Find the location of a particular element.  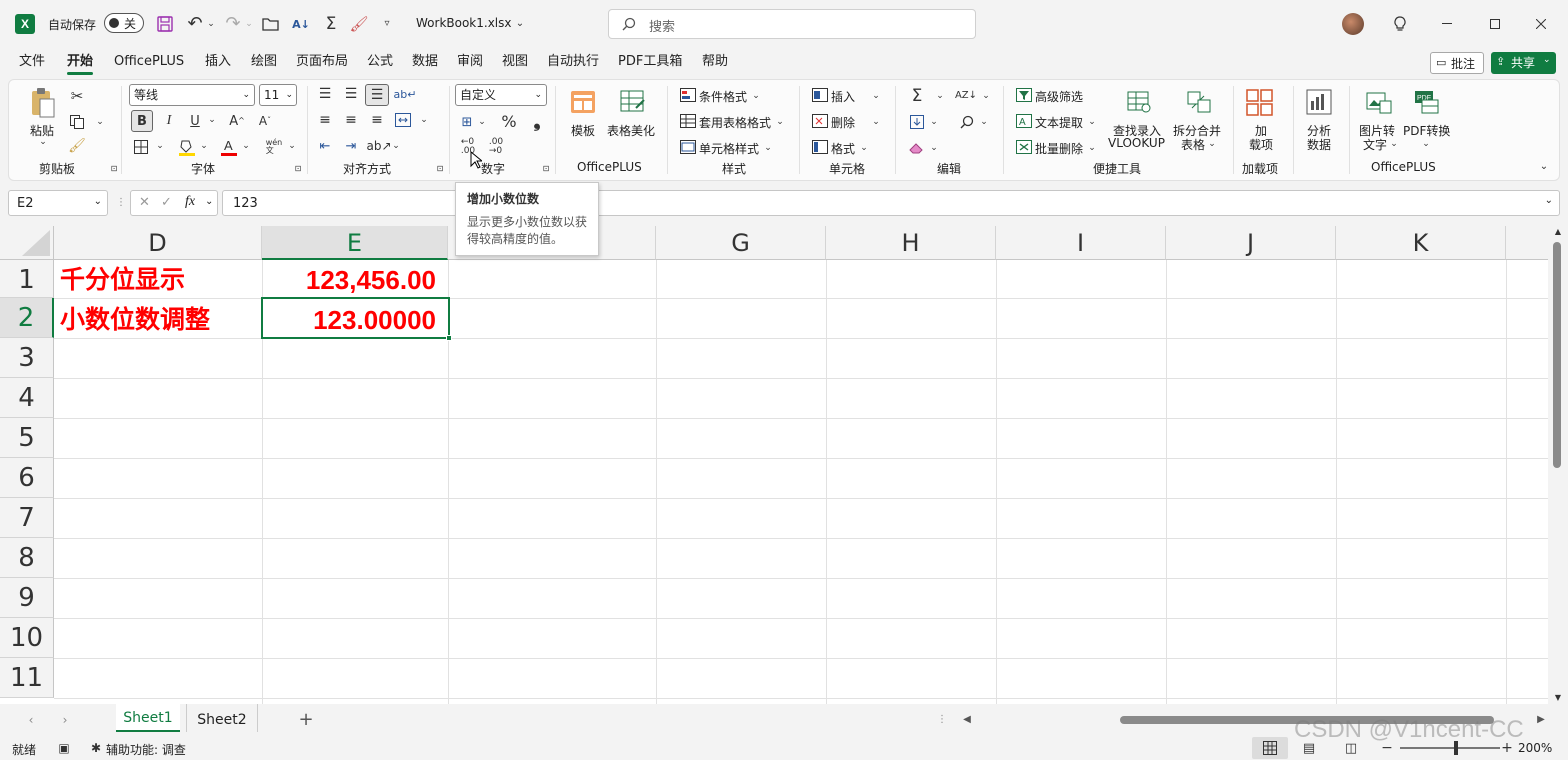

format-cells-label: 格式 is located at coordinates (843, 148).